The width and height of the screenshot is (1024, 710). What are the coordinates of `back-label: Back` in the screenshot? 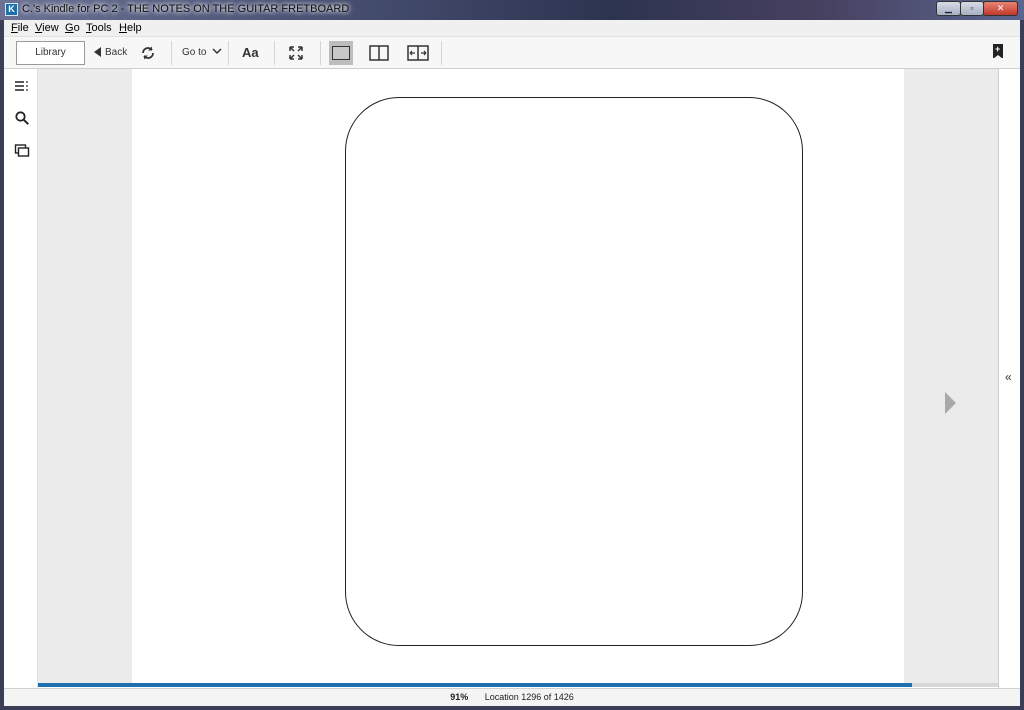 It's located at (116, 52).